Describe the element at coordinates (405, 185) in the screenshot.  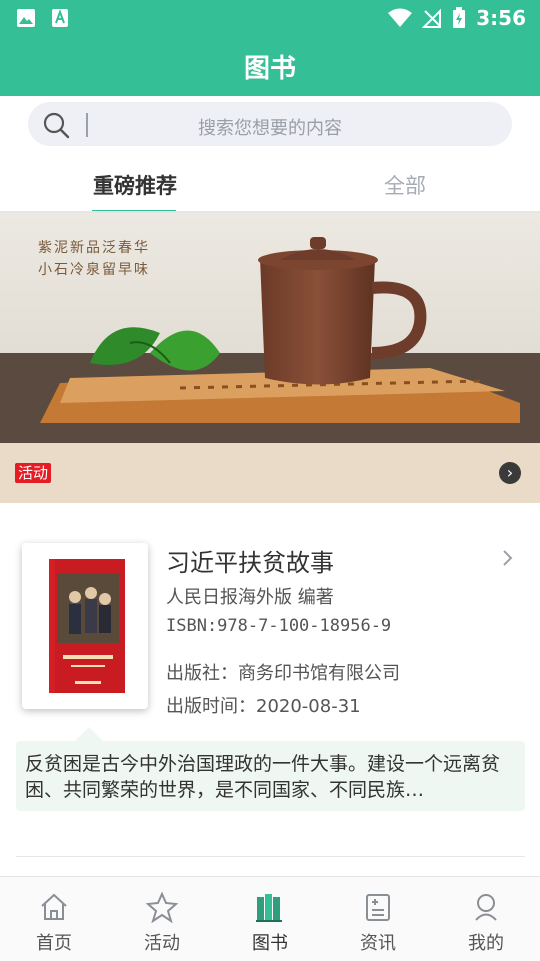
I see `tab-all: 全部` at that location.